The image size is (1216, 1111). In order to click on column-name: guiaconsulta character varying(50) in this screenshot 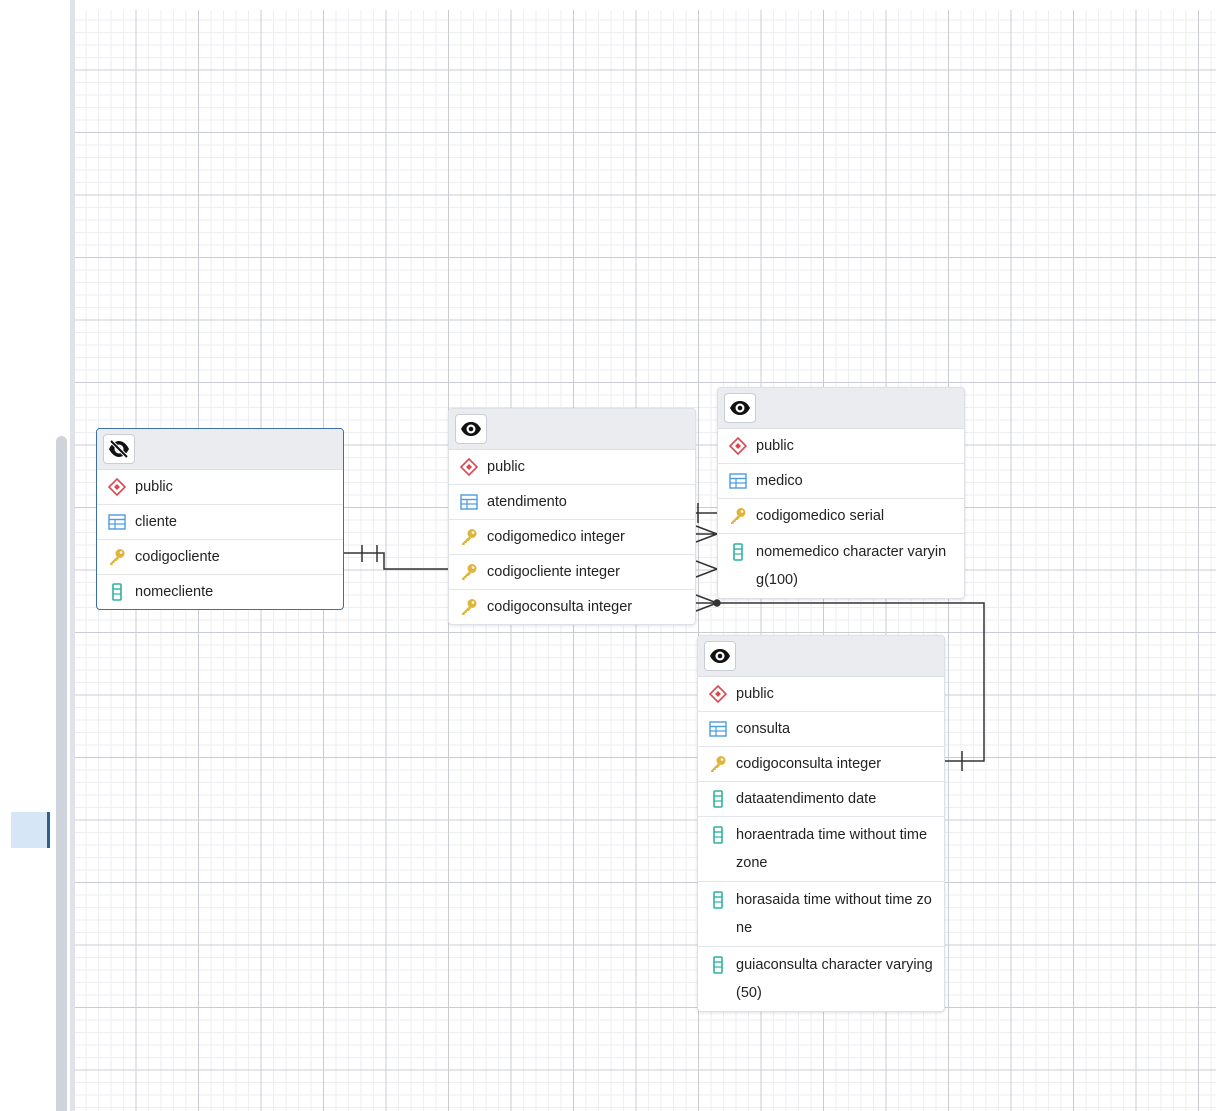, I will do `click(834, 979)`.